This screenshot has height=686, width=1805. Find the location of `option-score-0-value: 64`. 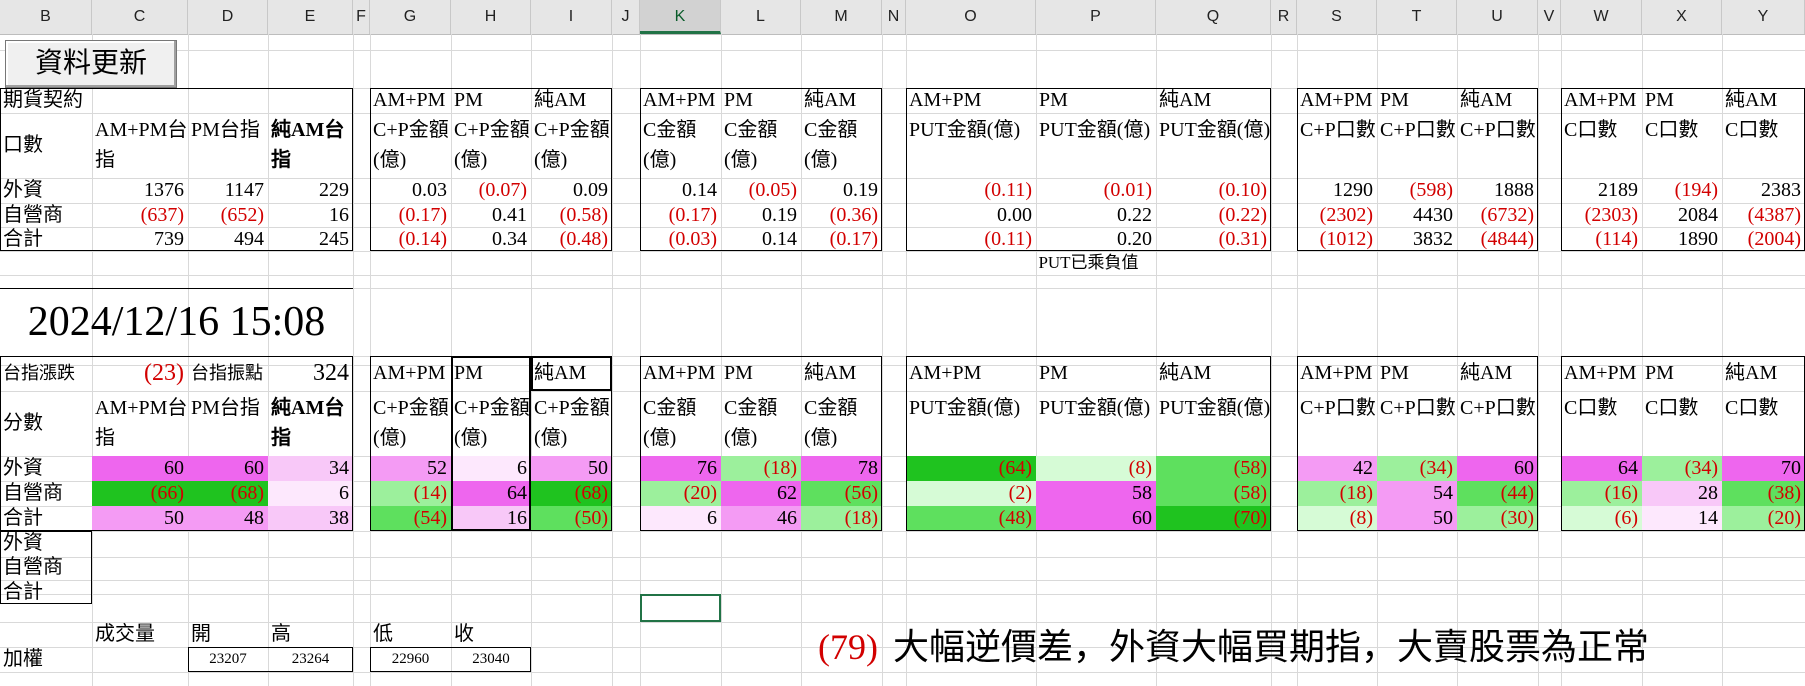

option-score-0-value: 64 is located at coordinates (491, 493).